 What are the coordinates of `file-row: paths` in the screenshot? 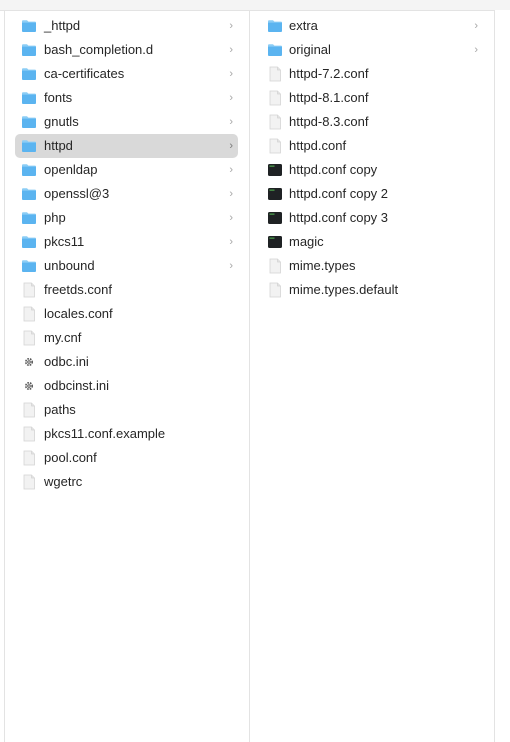 It's located at (127, 410).